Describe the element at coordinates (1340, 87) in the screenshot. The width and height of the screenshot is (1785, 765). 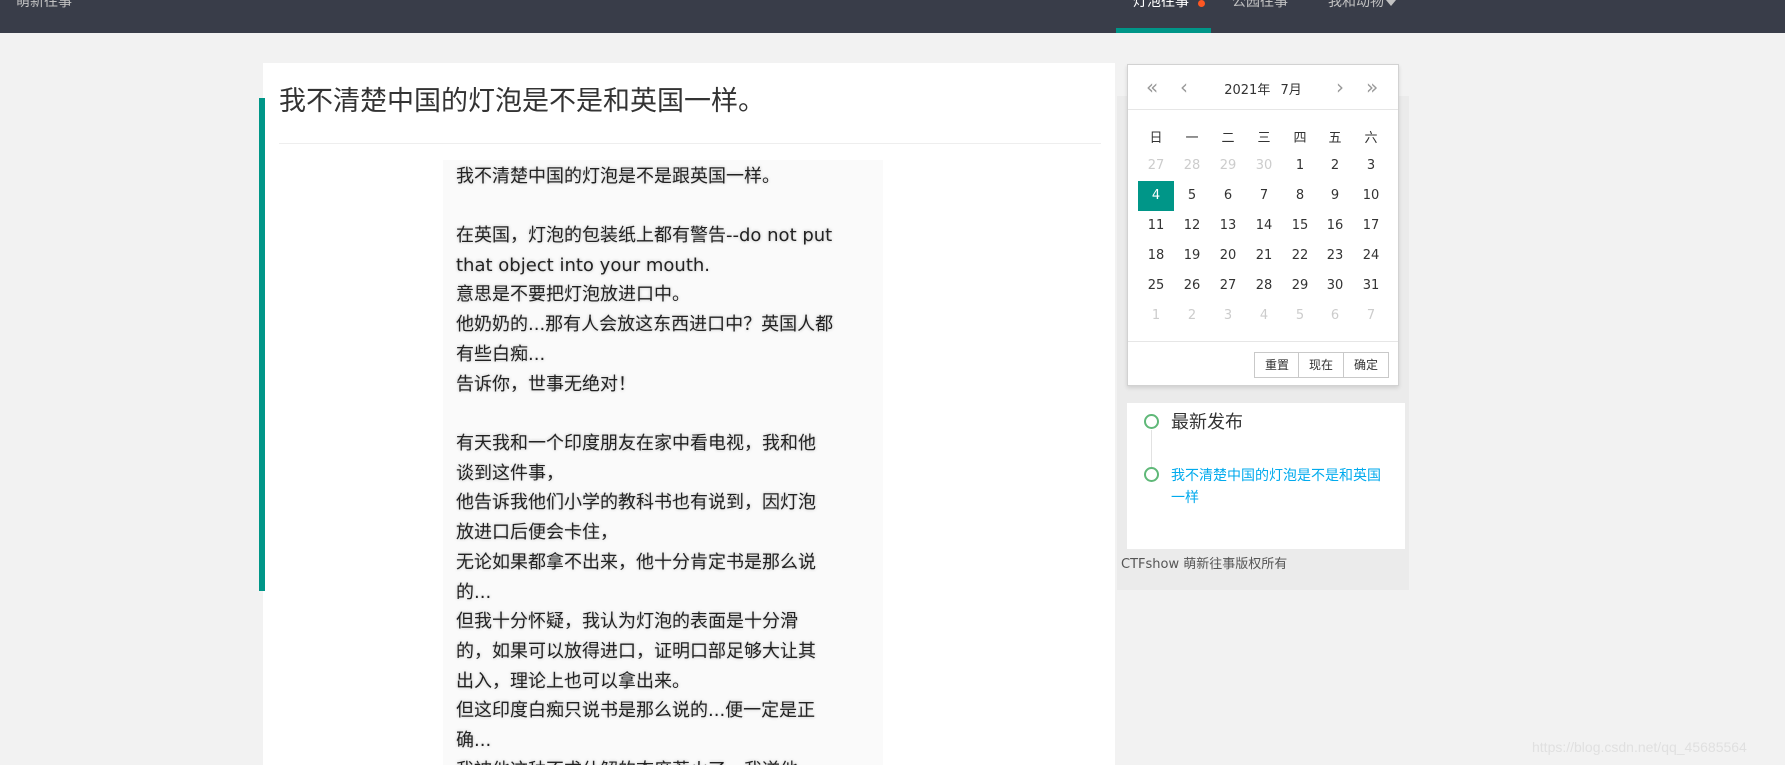
I see `next-month-icon: ›` at that location.